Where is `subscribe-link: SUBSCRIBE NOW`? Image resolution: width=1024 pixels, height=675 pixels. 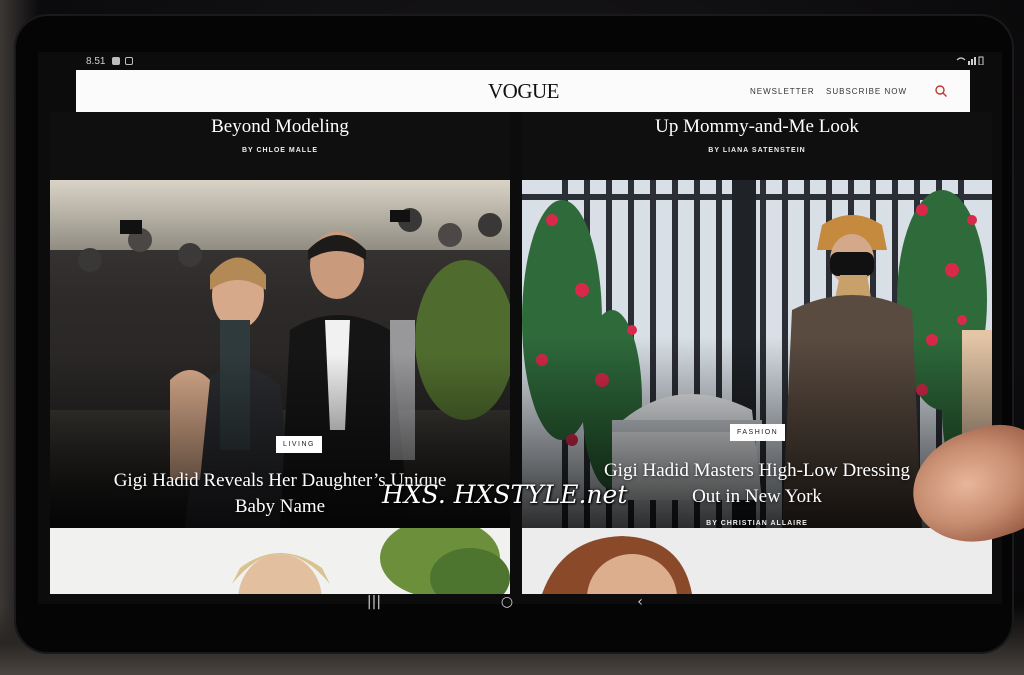
subscribe-link: SUBSCRIBE NOW is located at coordinates (866, 91).